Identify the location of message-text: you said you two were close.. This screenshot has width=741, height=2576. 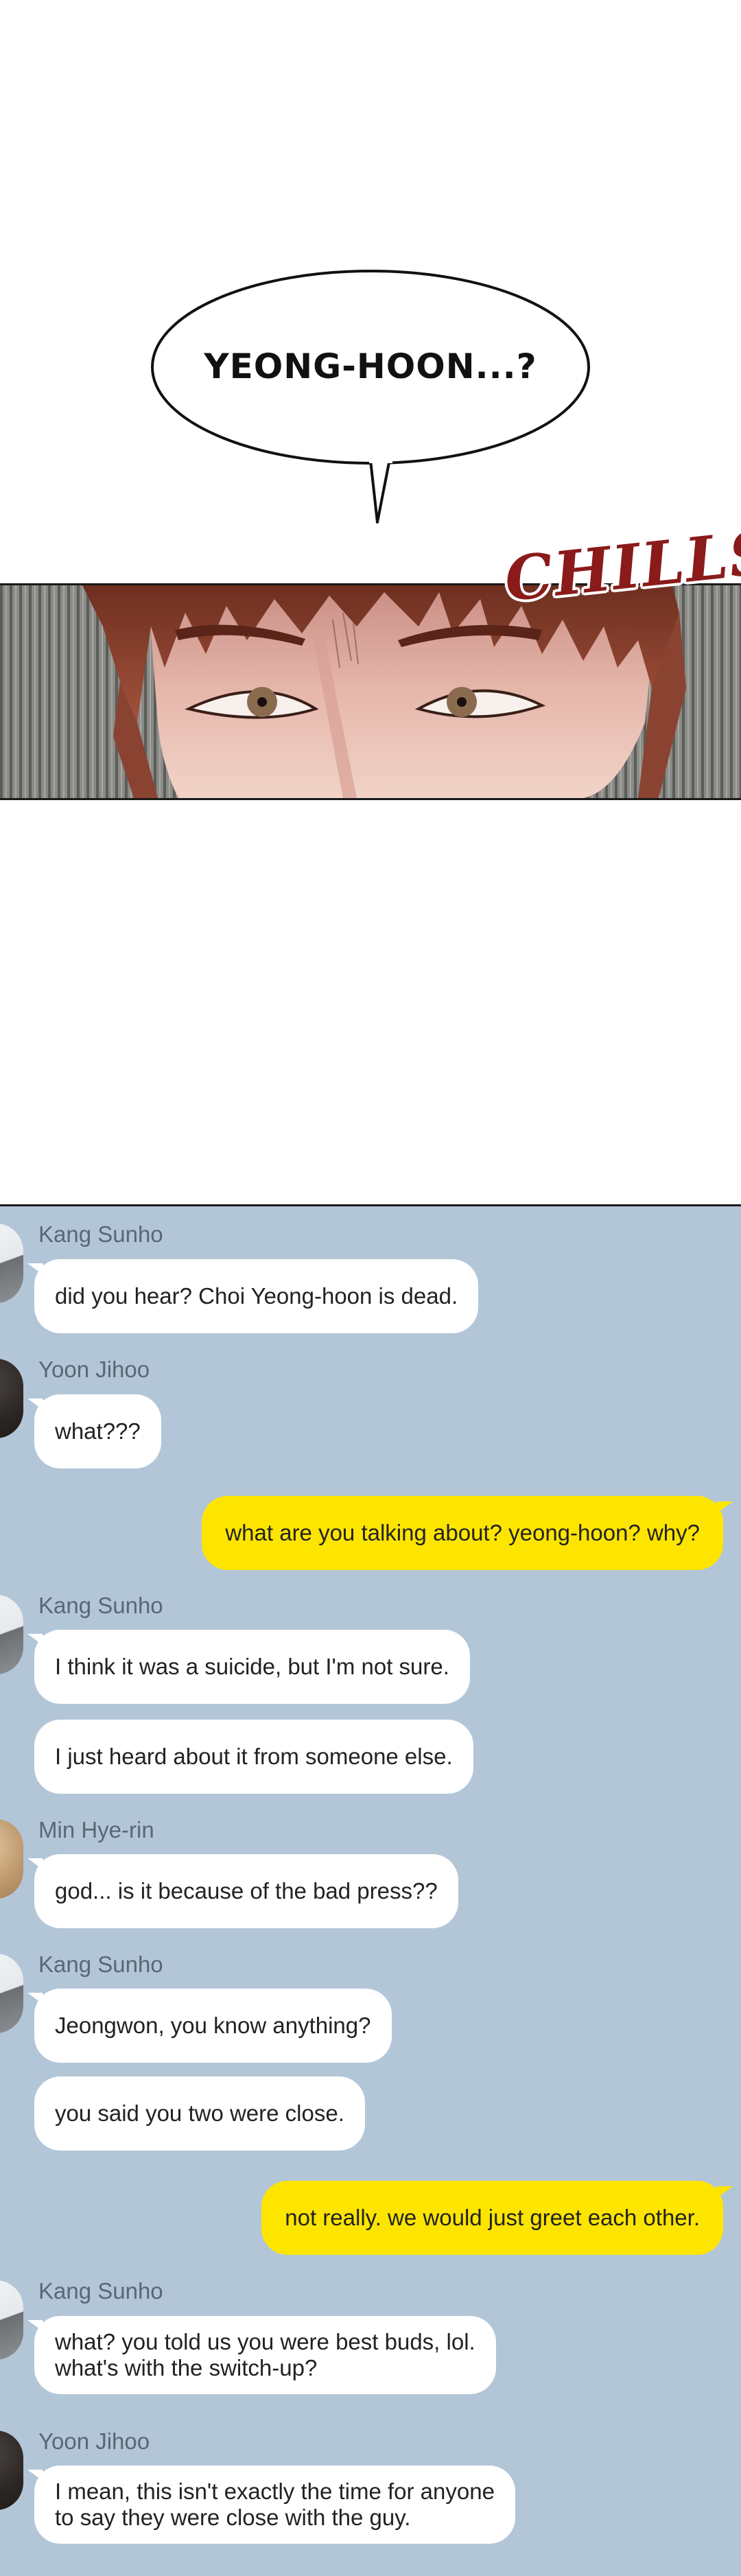
(199, 2113).